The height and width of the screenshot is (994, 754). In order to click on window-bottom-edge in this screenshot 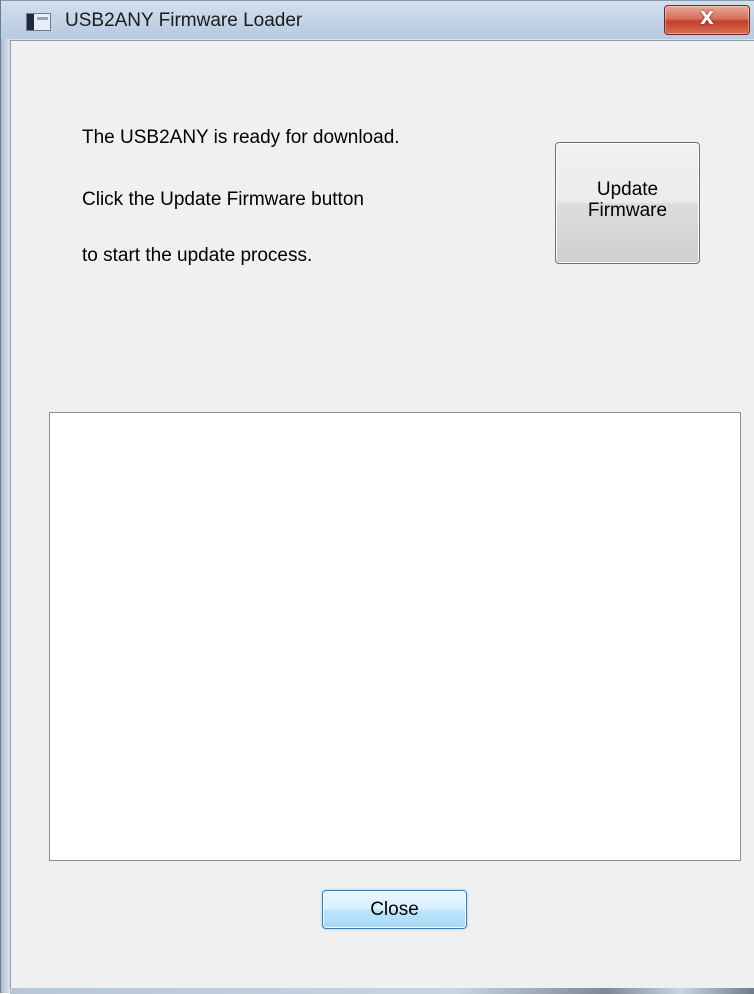, I will do `click(382, 991)`.